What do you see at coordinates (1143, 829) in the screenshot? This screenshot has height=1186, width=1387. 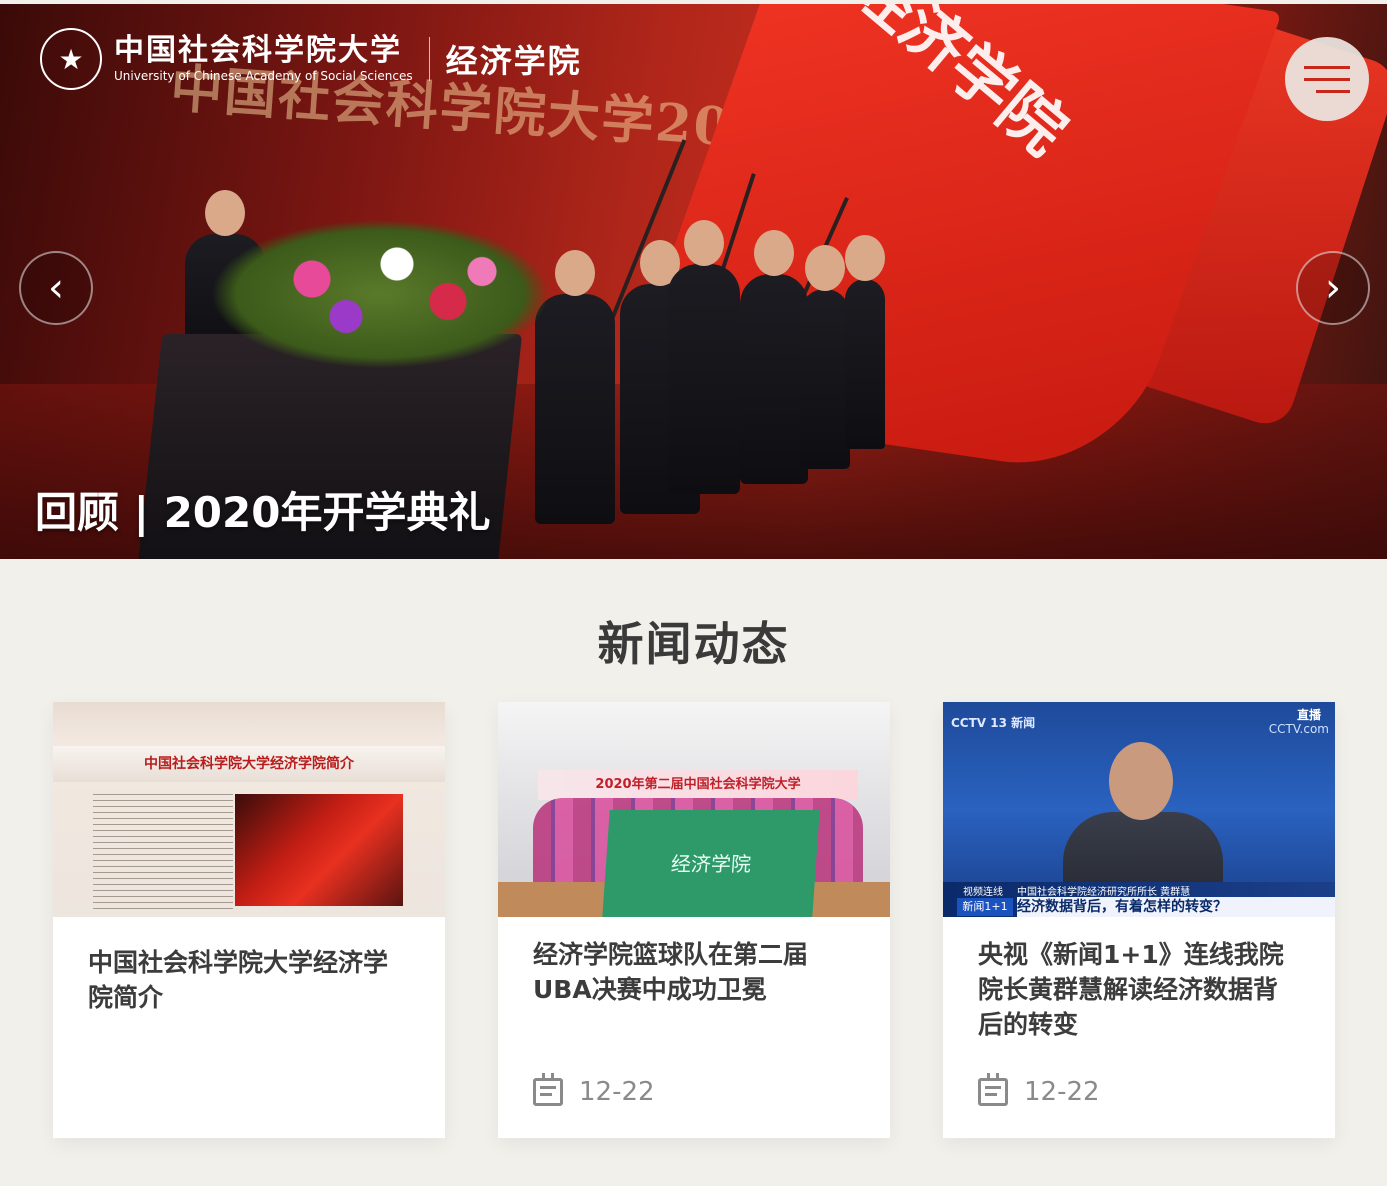 I see `thumbnail-anchor` at bounding box center [1143, 829].